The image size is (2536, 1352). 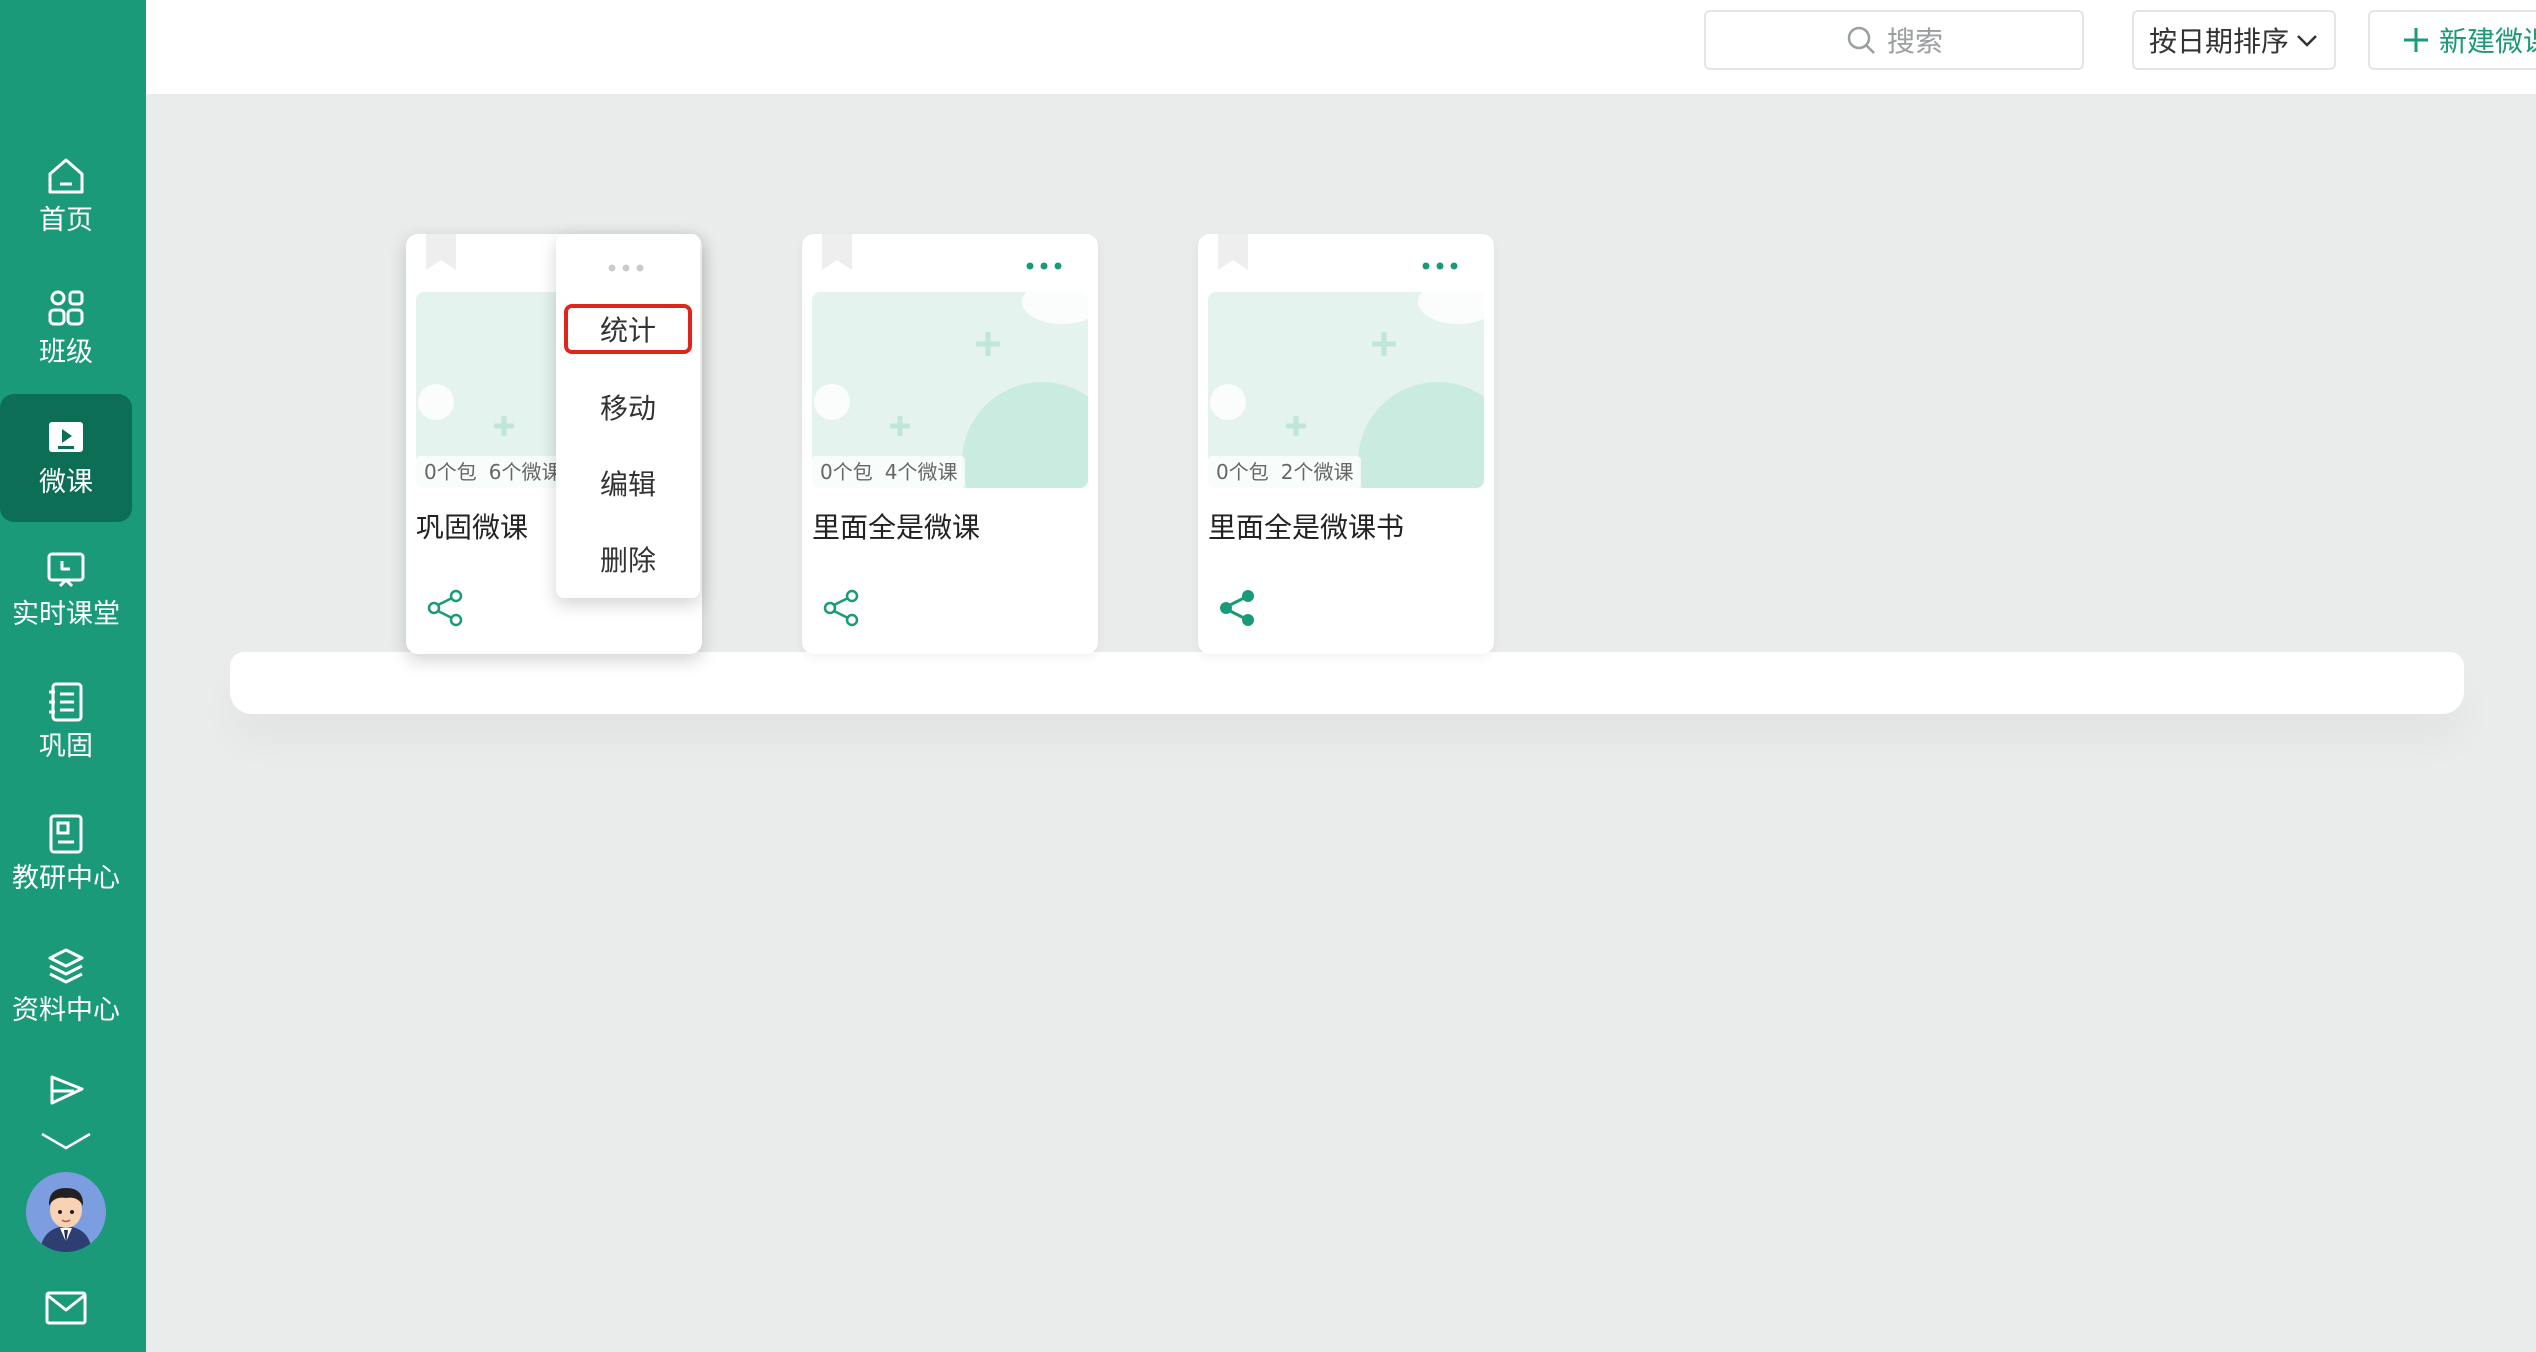 I want to click on consolidate-icon, so click(x=66, y=702).